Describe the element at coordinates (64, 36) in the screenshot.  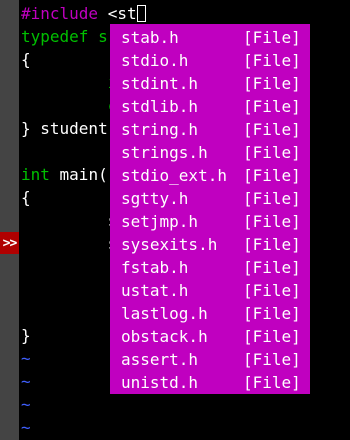
I see `code-token: typedef s` at that location.